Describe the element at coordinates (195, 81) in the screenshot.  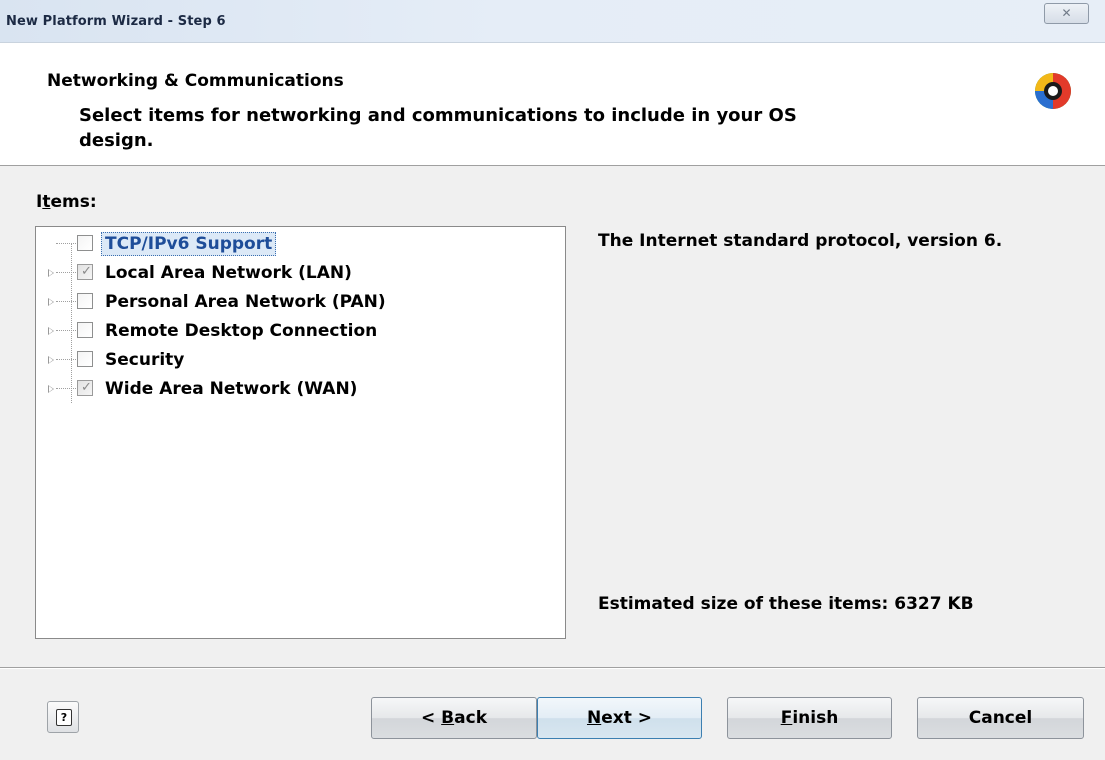
I see `page-title: Networking & Communications` at that location.